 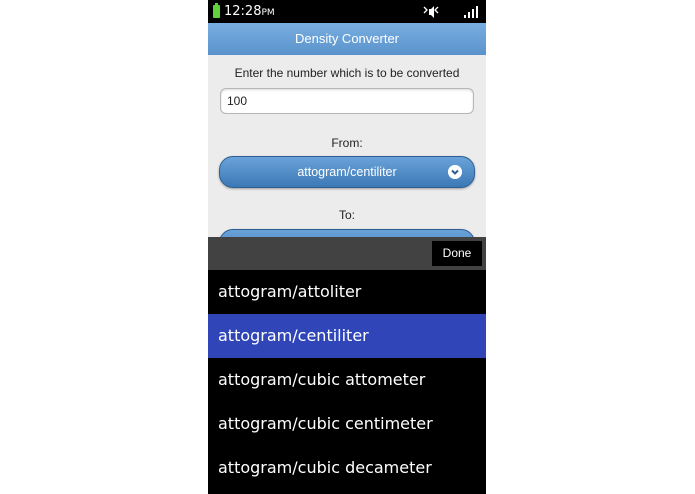 I want to click on status-clock: 12:28PM, so click(x=249, y=12).